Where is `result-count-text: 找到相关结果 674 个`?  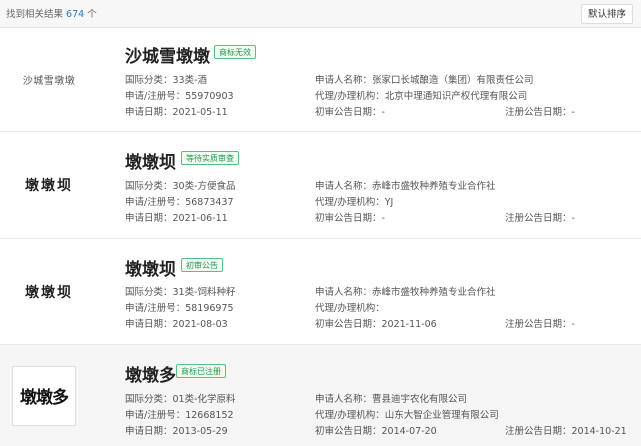
result-count-text: 找到相关结果 674 个 is located at coordinates (51, 13).